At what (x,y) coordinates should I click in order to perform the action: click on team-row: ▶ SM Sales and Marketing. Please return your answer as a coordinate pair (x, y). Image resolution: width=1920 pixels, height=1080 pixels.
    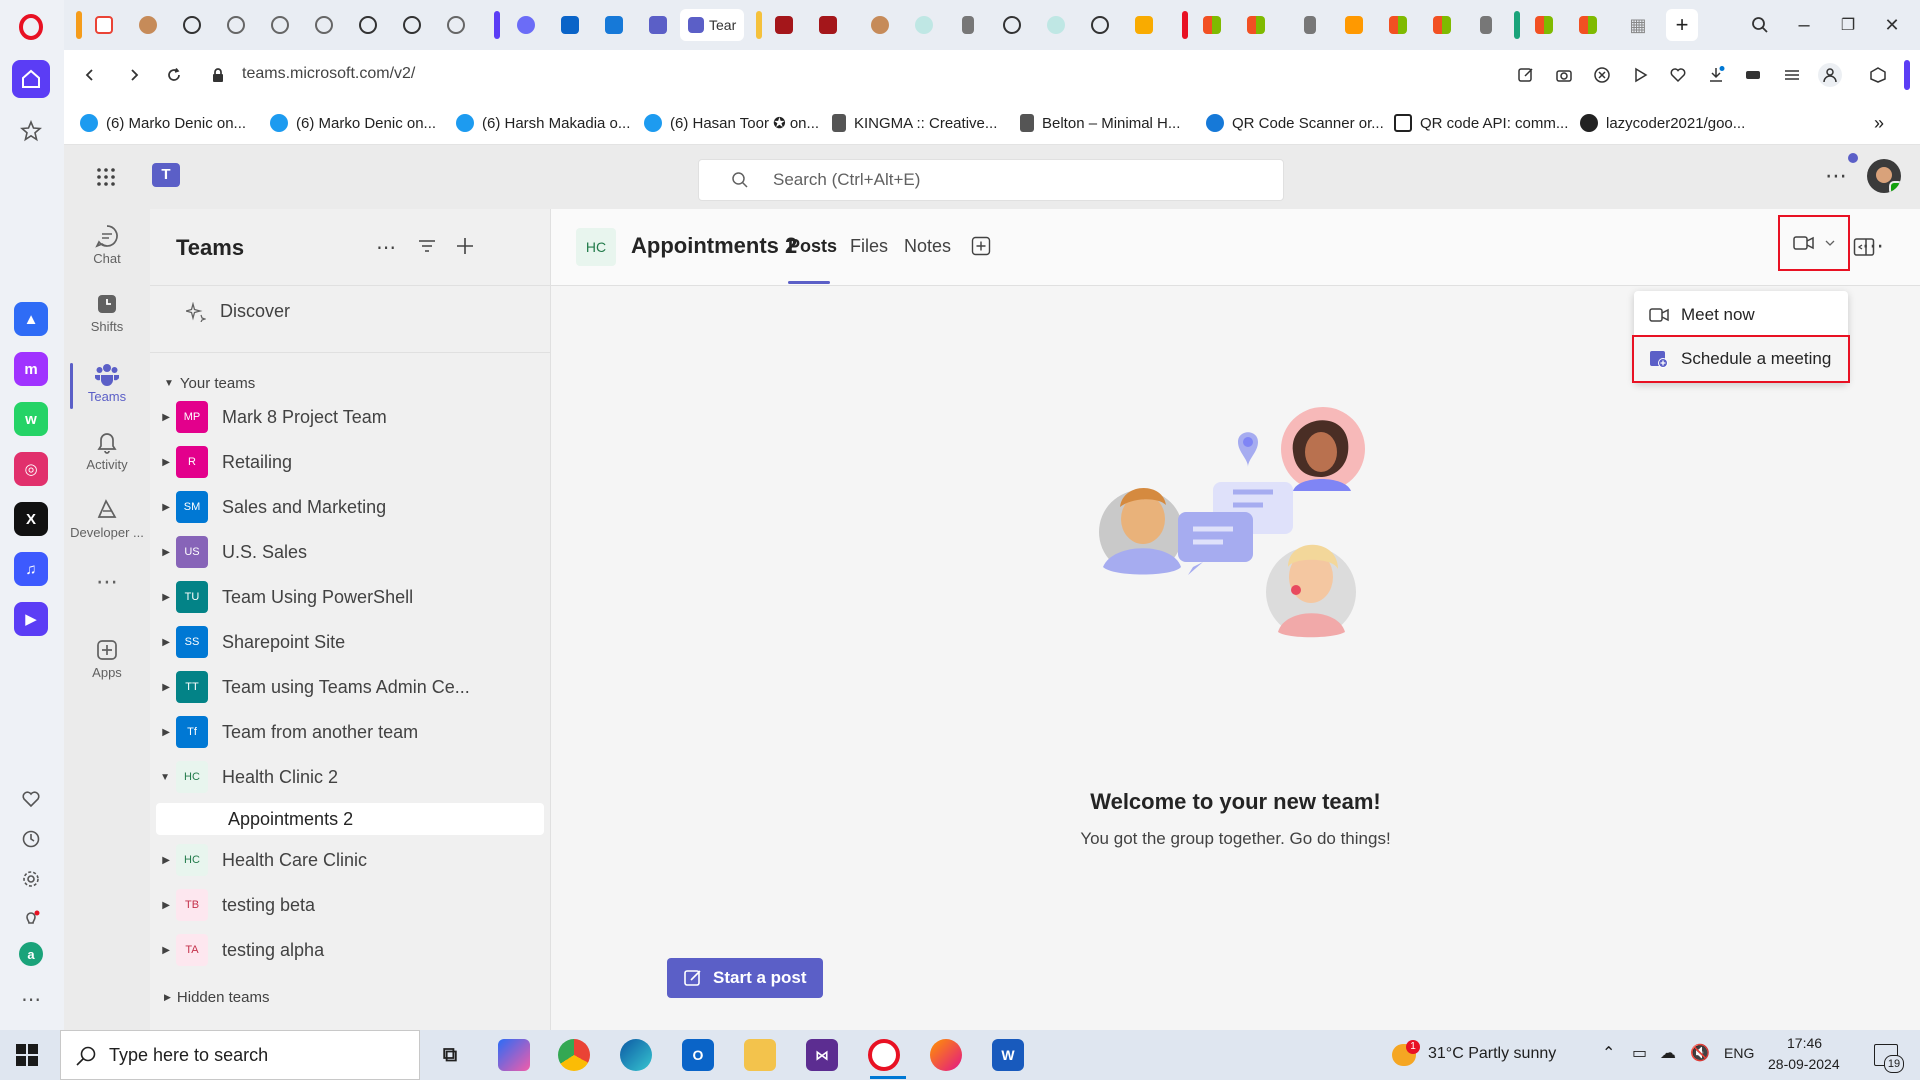
    Looking at the image, I should click on (350, 507).